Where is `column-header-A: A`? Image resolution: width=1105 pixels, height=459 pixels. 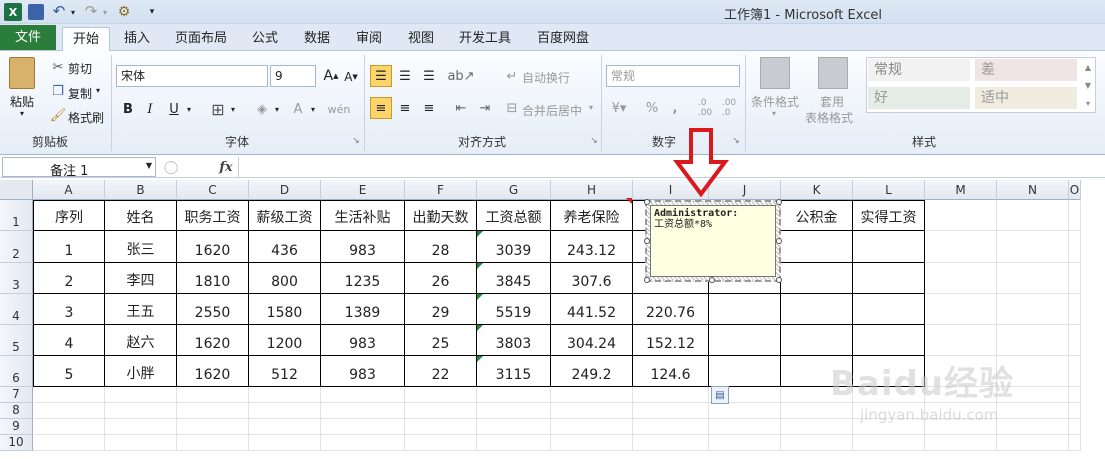 column-header-A: A is located at coordinates (69, 190).